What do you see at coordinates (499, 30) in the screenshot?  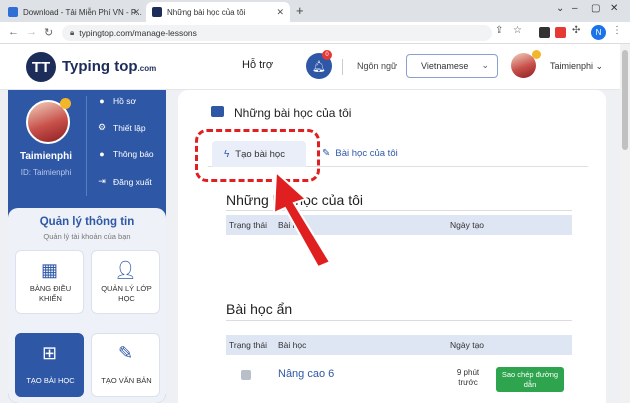 I see `share-icon: ⇪` at bounding box center [499, 30].